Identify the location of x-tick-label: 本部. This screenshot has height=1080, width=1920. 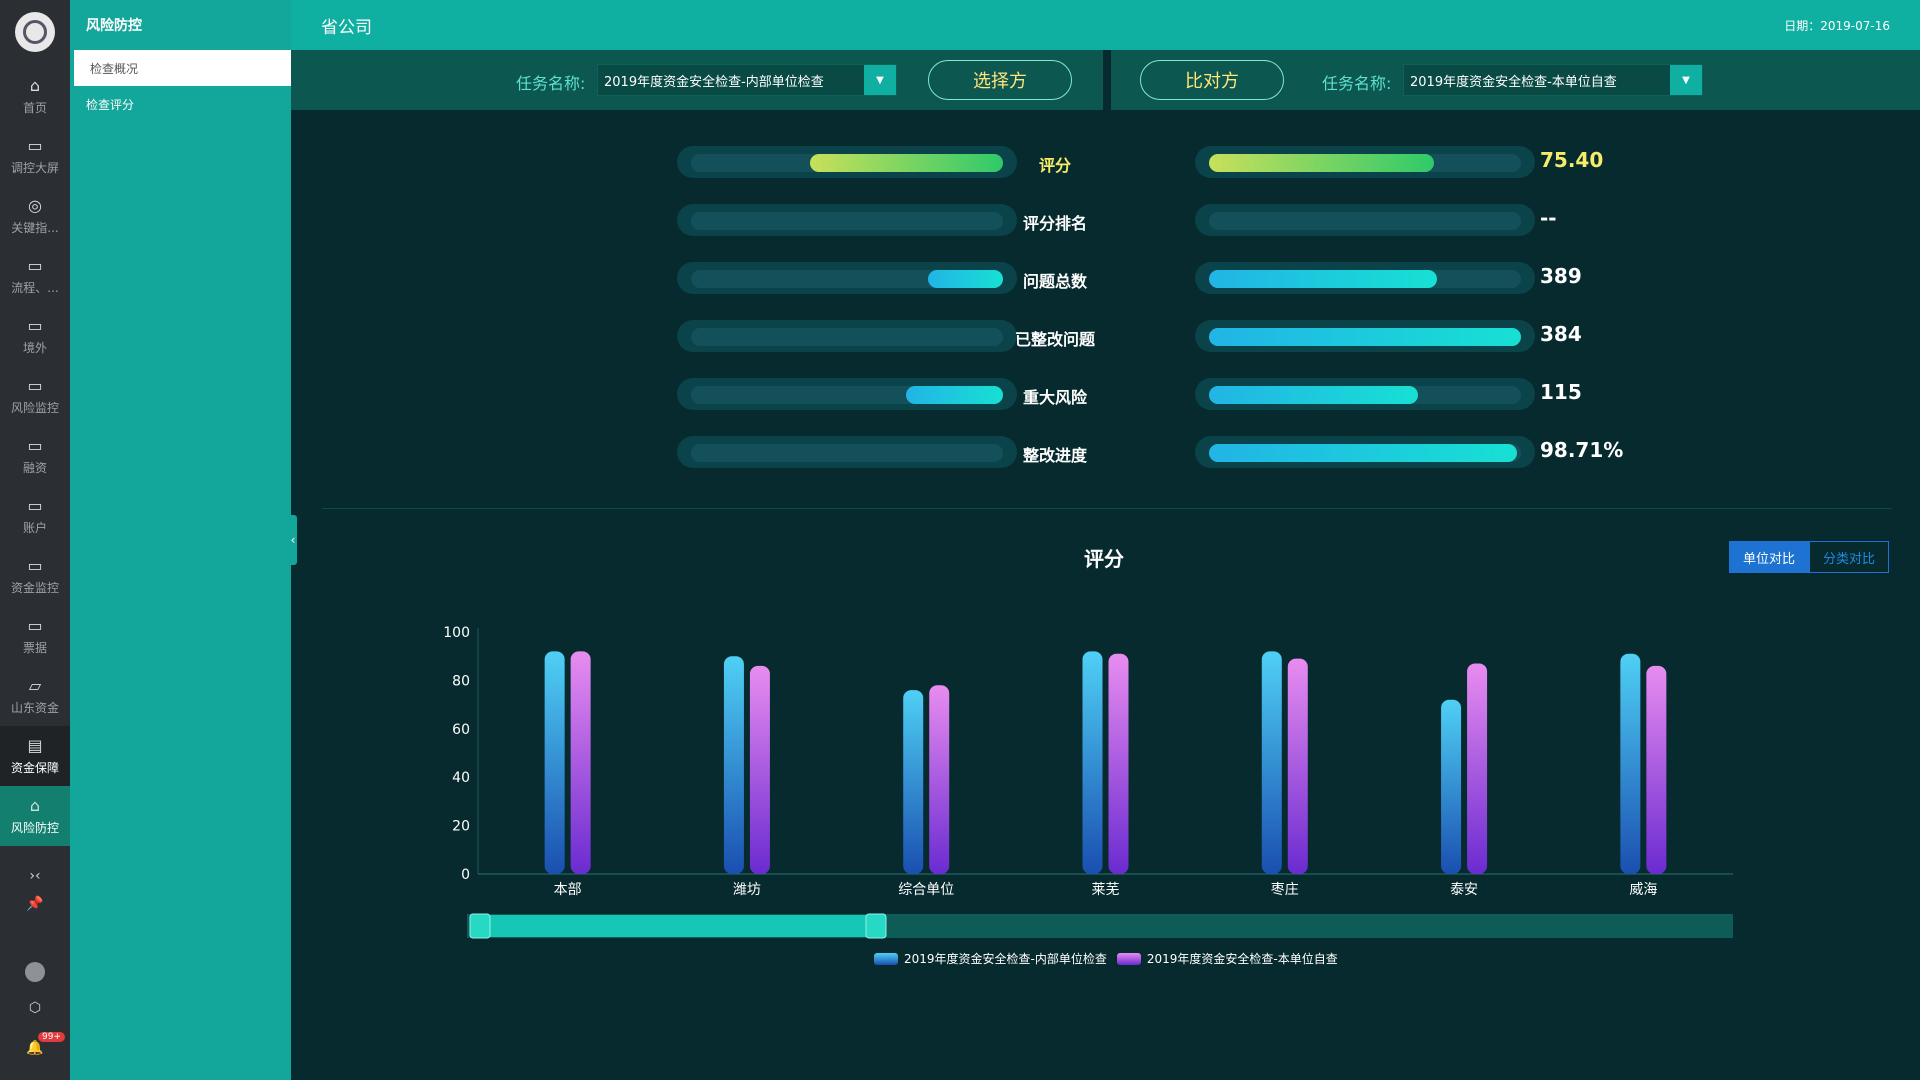
(568, 890).